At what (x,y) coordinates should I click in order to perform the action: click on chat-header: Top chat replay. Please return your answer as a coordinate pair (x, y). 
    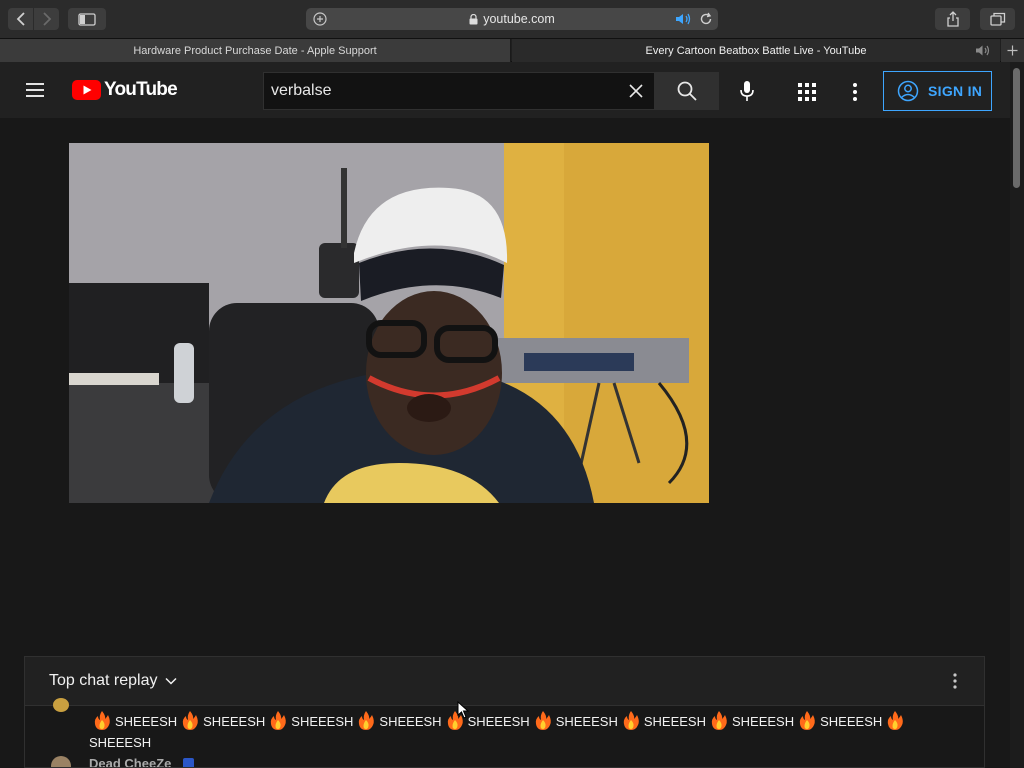
    Looking at the image, I should click on (504, 681).